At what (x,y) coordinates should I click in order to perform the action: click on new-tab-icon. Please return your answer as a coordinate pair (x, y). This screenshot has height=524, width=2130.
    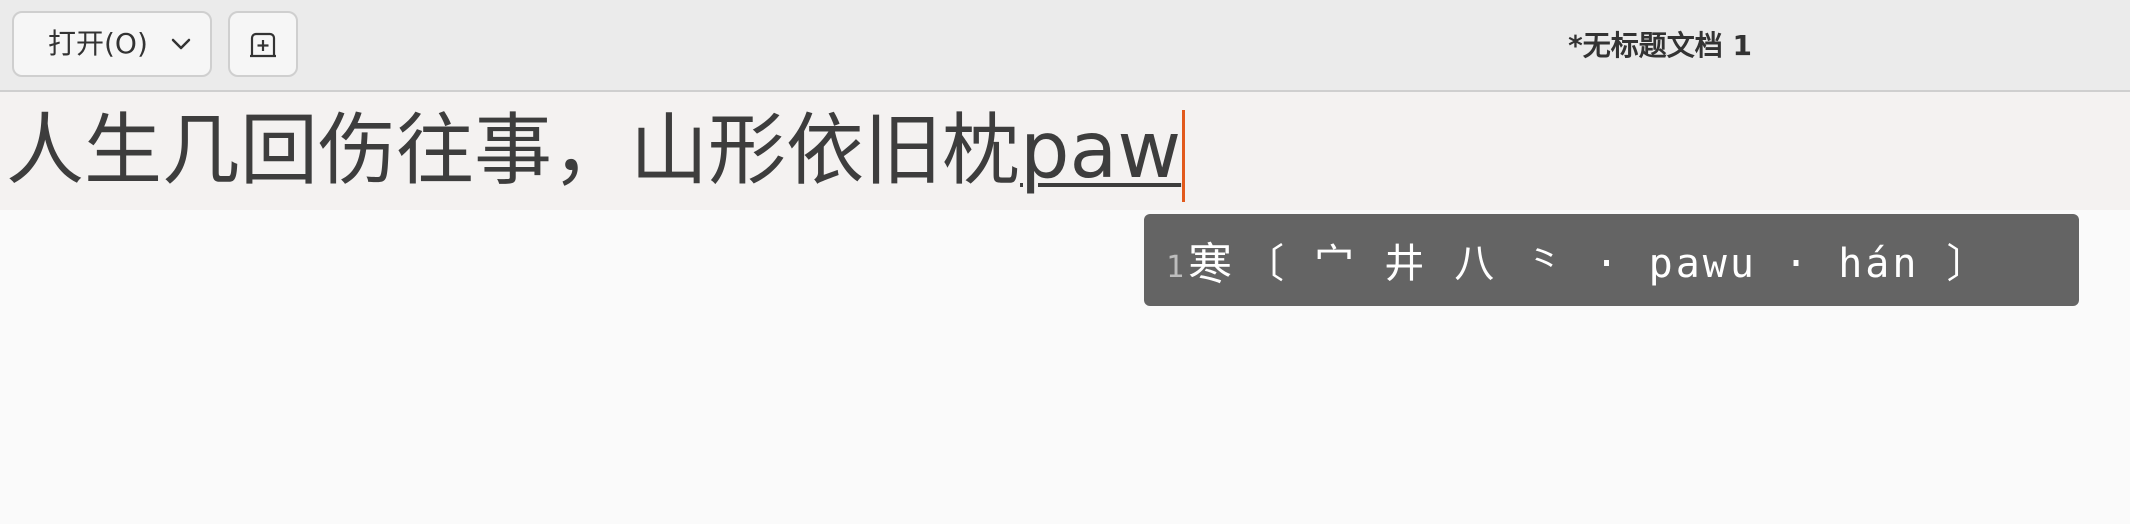
    Looking at the image, I should click on (263, 45).